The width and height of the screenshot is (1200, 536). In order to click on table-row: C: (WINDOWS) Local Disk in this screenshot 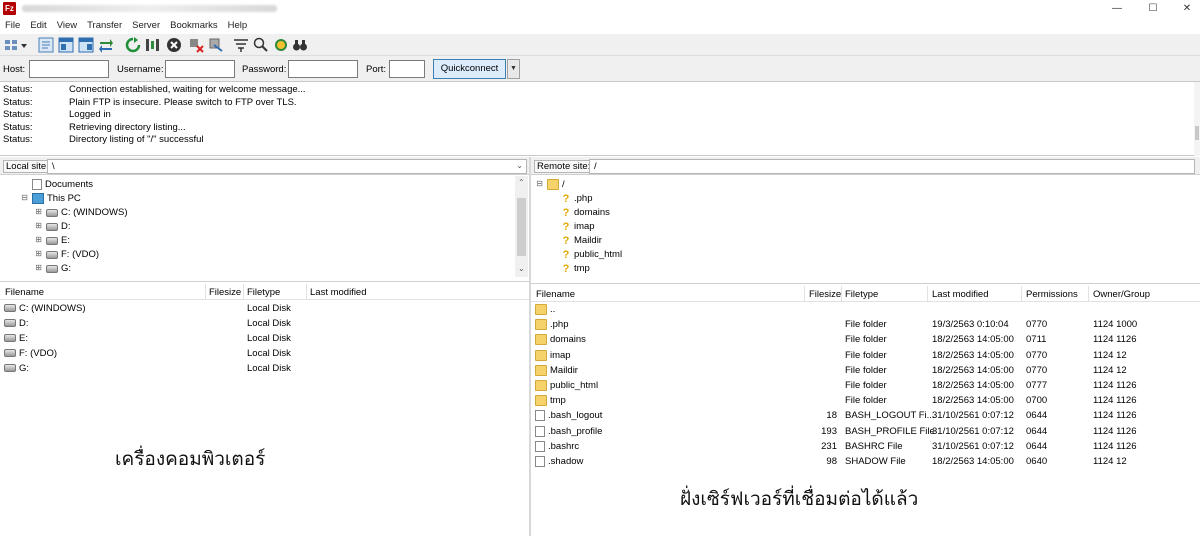, I will do `click(264, 308)`.